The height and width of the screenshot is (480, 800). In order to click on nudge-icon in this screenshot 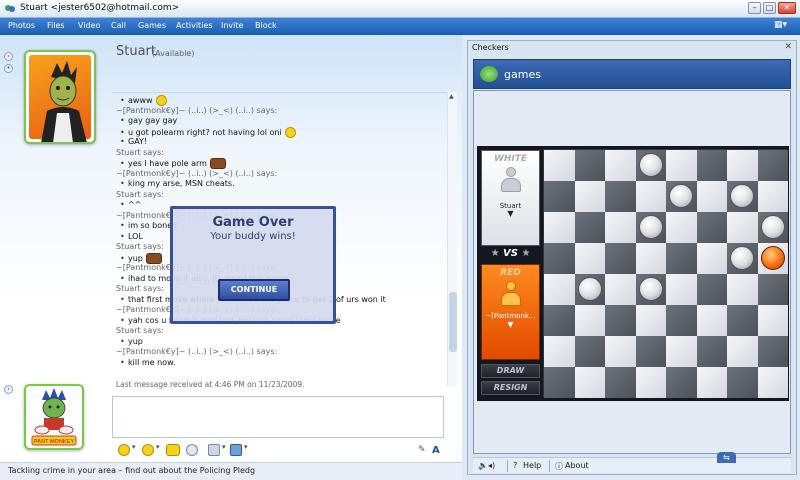, I will do `click(173, 450)`.